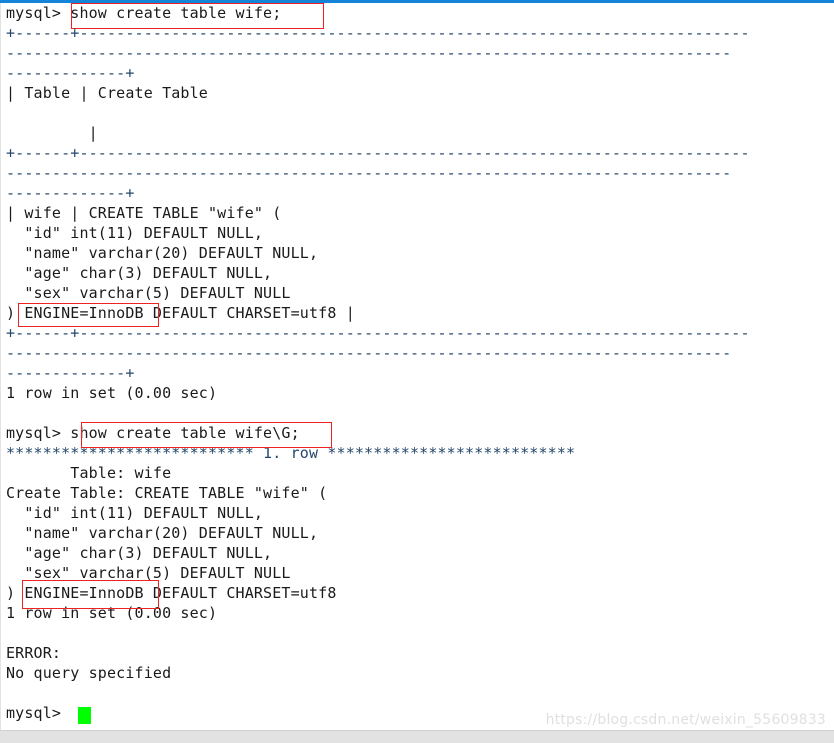 This screenshot has width=834, height=743. I want to click on terminal-line: Table: wife, so click(89, 473).